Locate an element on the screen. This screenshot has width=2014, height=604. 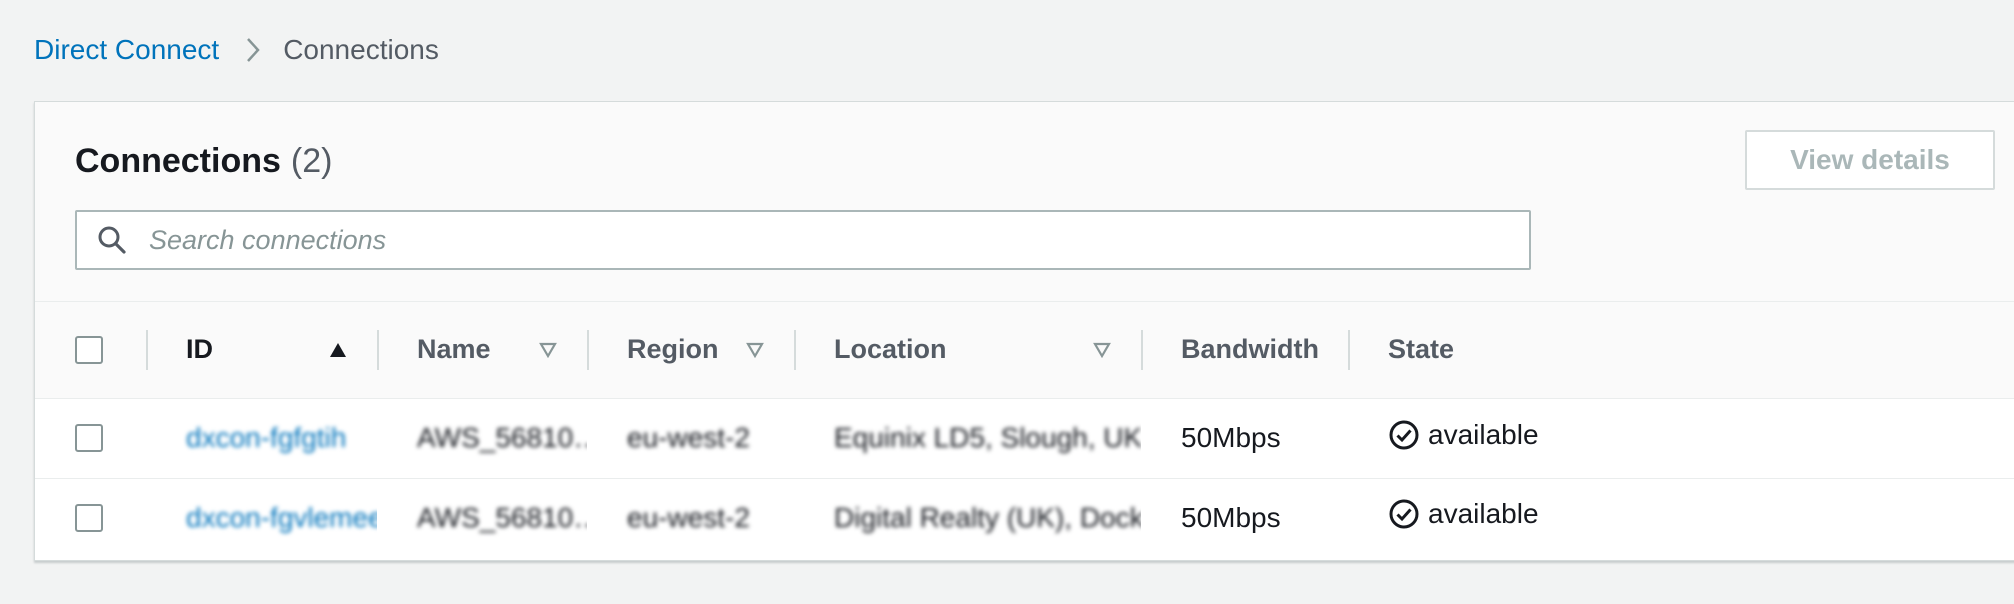
connection-id-link: dxcon-fgvlemee is located at coordinates (281, 517).